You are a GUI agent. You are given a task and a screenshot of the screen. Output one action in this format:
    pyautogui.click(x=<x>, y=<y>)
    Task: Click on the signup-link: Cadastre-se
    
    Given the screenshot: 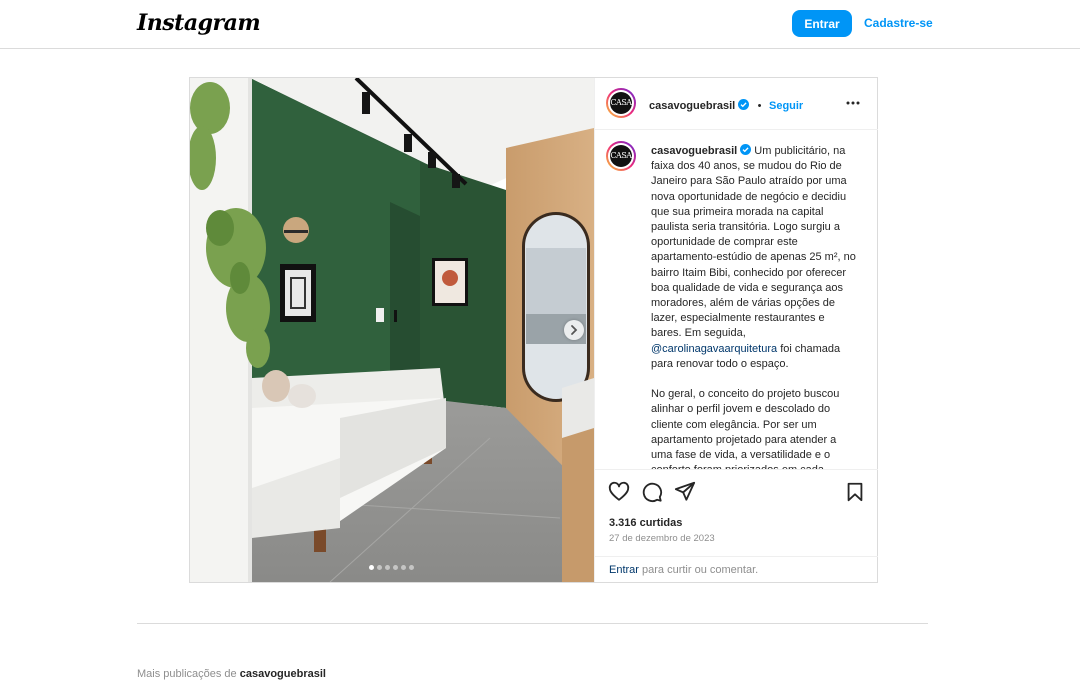 What is the action you would take?
    pyautogui.click(x=898, y=23)
    